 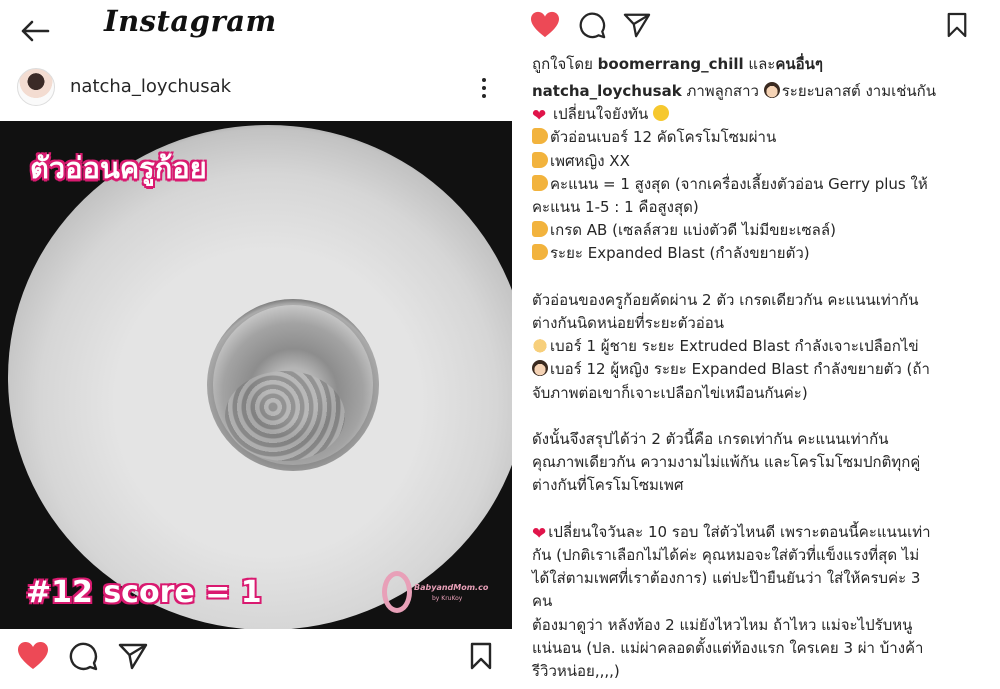 I want to click on watermark-subtext: by KruKoy, so click(x=447, y=598).